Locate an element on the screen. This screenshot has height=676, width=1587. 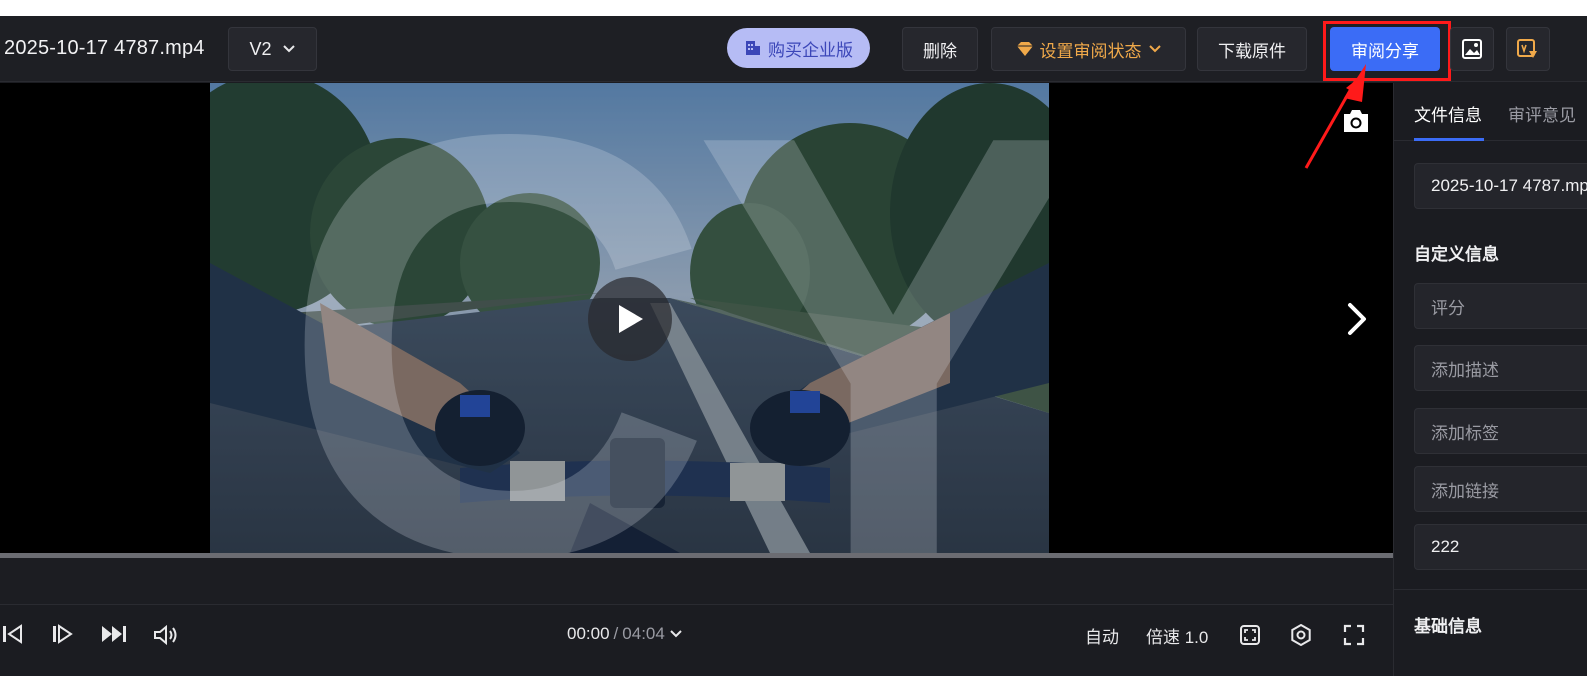
rating-field: 评分 is located at coordinates (1500, 306).